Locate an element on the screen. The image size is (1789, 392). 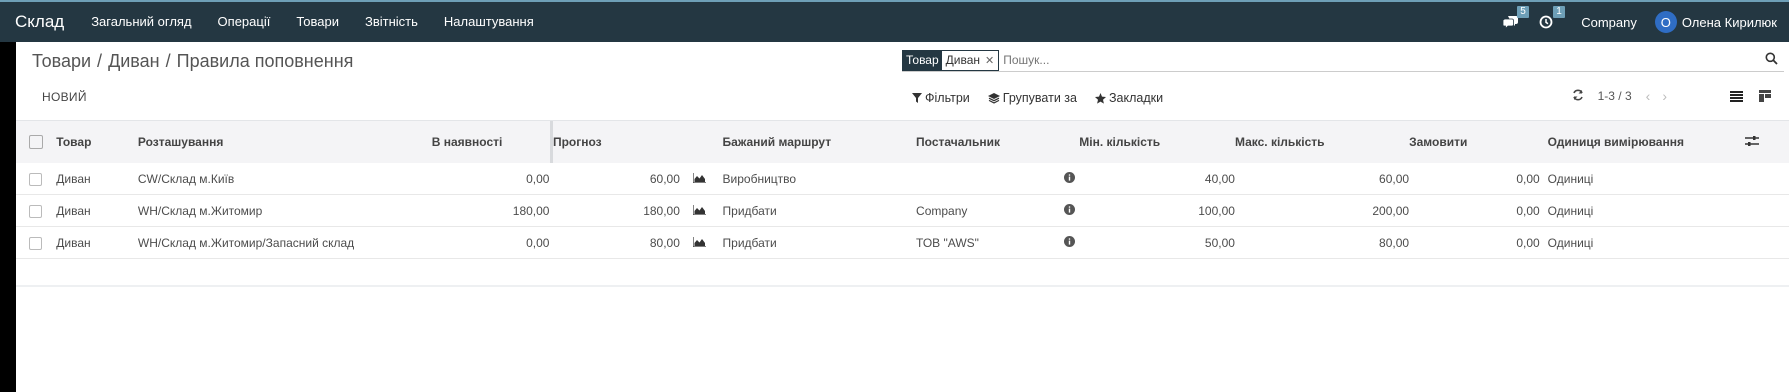
list-view-icon is located at coordinates (1736, 98).